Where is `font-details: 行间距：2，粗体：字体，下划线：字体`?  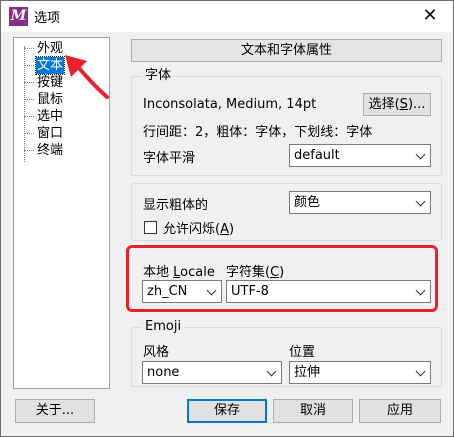
font-details: 行间距：2，粗体：字体，下划线：字体 is located at coordinates (258, 132).